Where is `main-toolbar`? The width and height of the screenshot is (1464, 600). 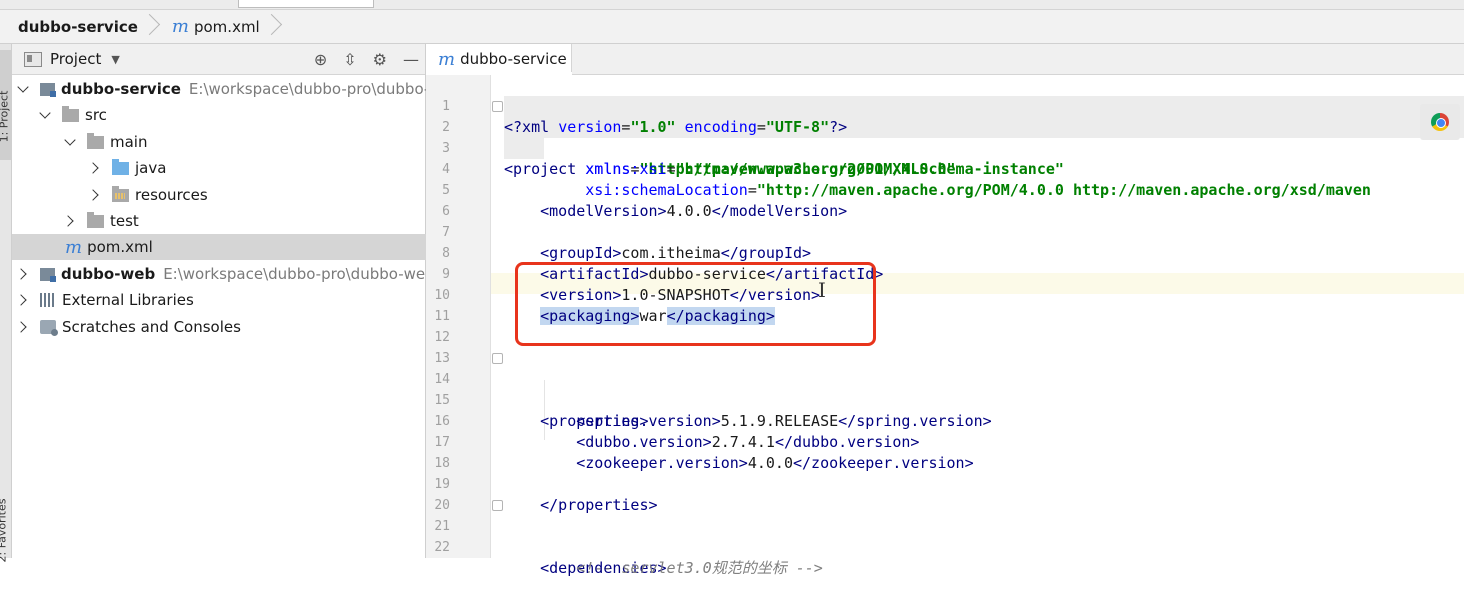 main-toolbar is located at coordinates (732, 5).